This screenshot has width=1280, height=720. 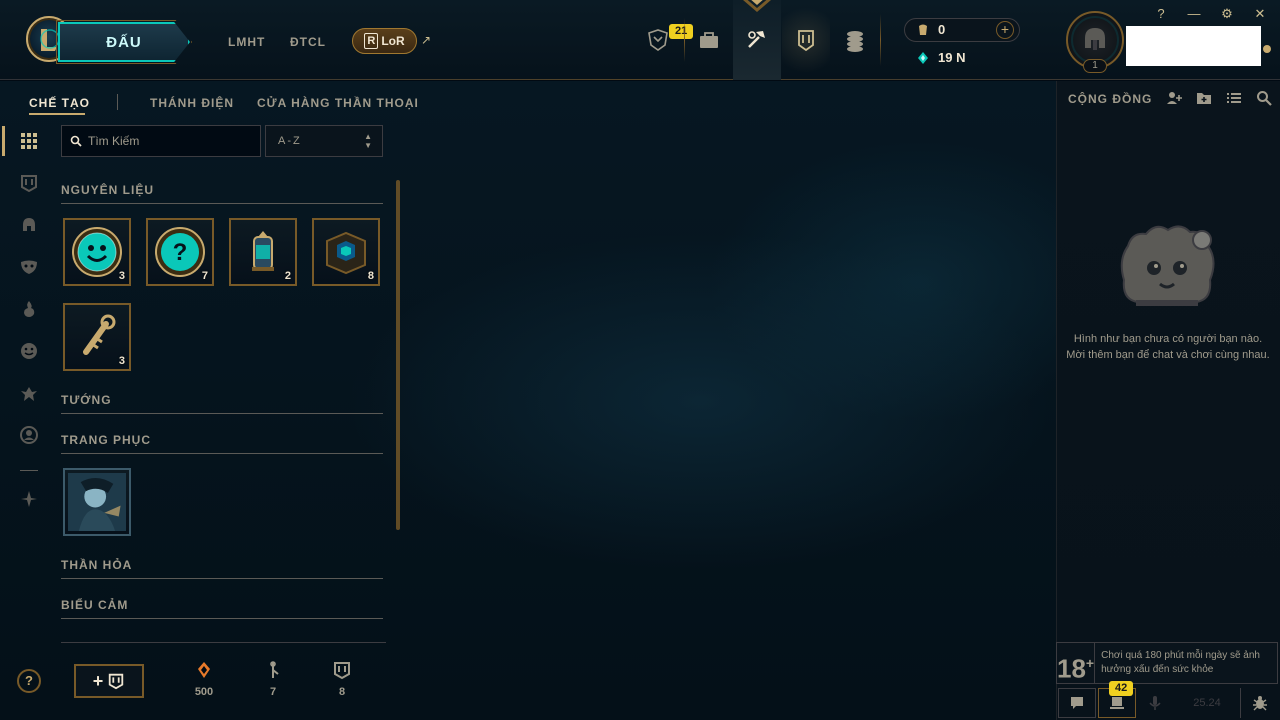 What do you see at coordinates (1161, 13) in the screenshot?
I see `help-control: ?` at bounding box center [1161, 13].